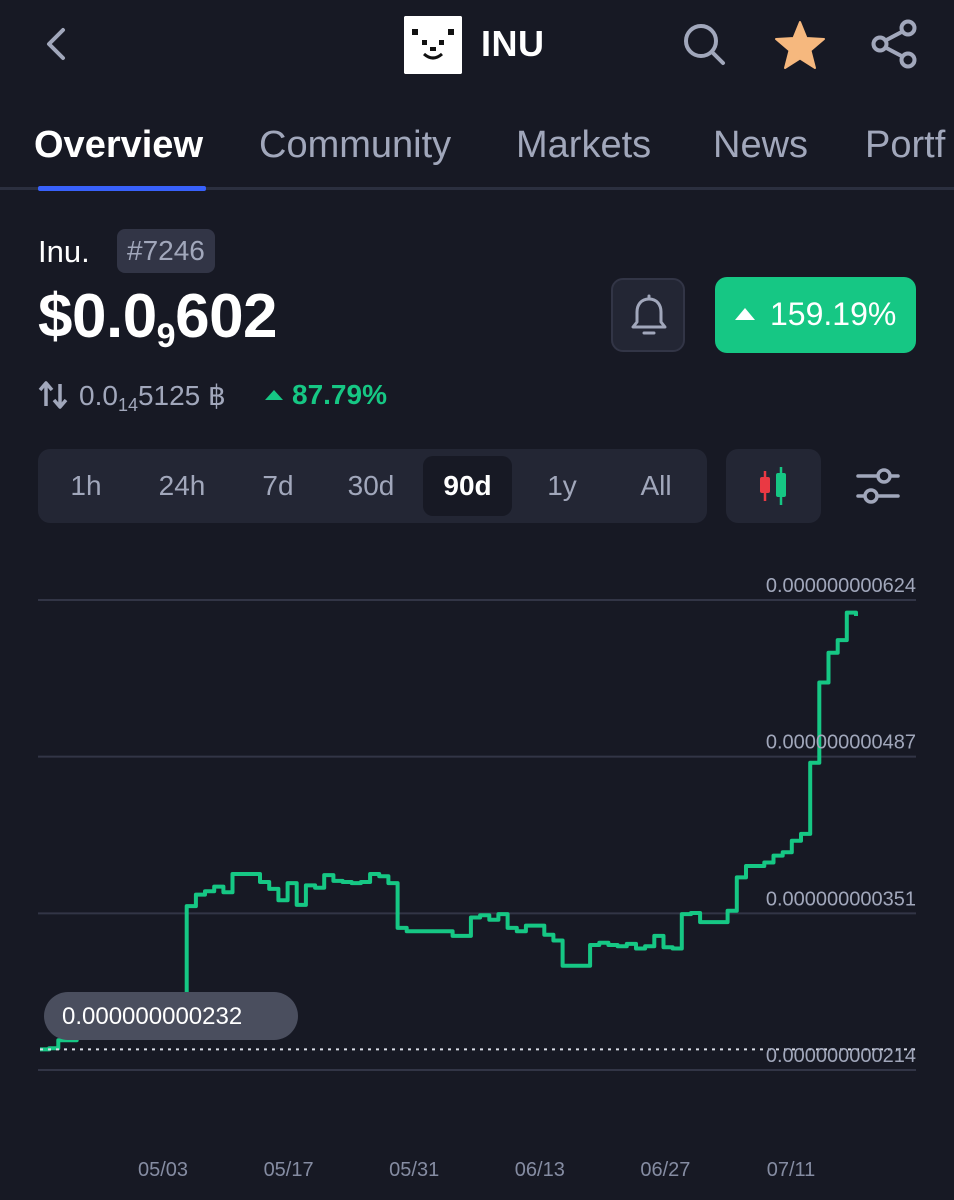 The image size is (954, 1200). Describe the element at coordinates (791, 1170) in the screenshot. I see `x-tick-label: 07/11` at that location.